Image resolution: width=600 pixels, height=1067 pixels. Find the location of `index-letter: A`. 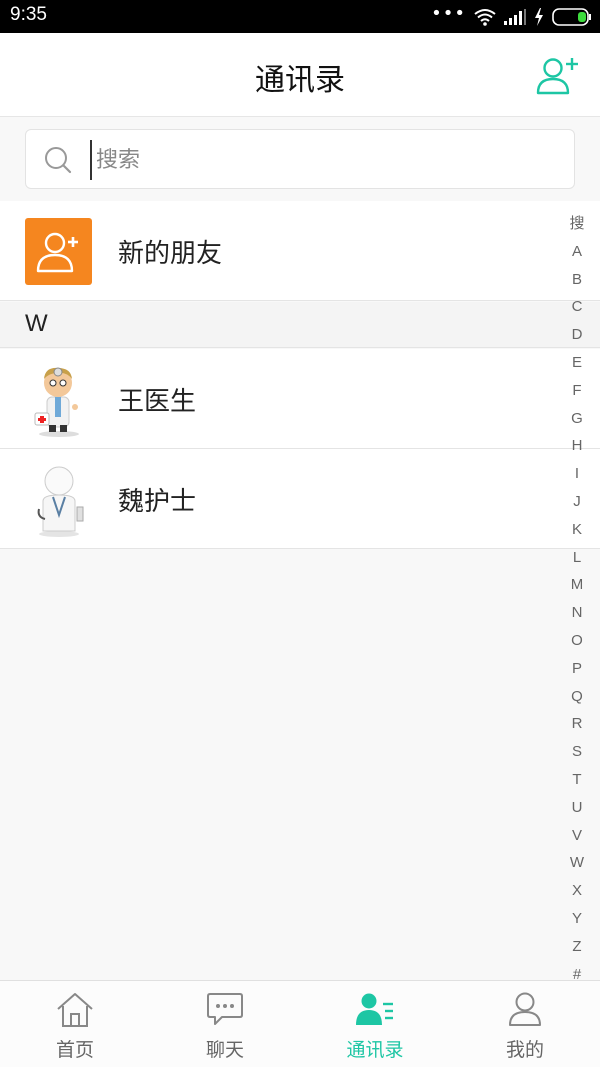

index-letter: A is located at coordinates (577, 252).